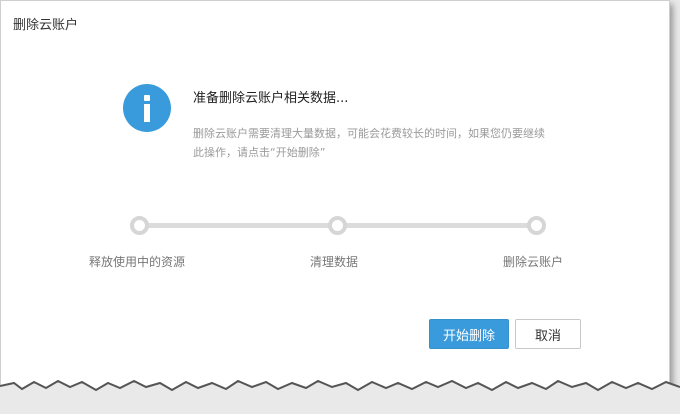  Describe the element at coordinates (46, 25) in the screenshot. I see `dialog-title: 删除云账户` at that location.